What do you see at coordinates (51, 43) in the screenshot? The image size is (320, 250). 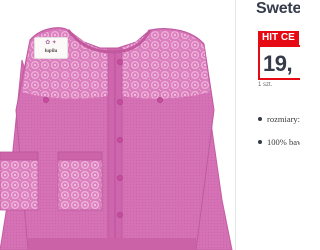 I see `brand-tag-mark: ✿ ✦` at bounding box center [51, 43].